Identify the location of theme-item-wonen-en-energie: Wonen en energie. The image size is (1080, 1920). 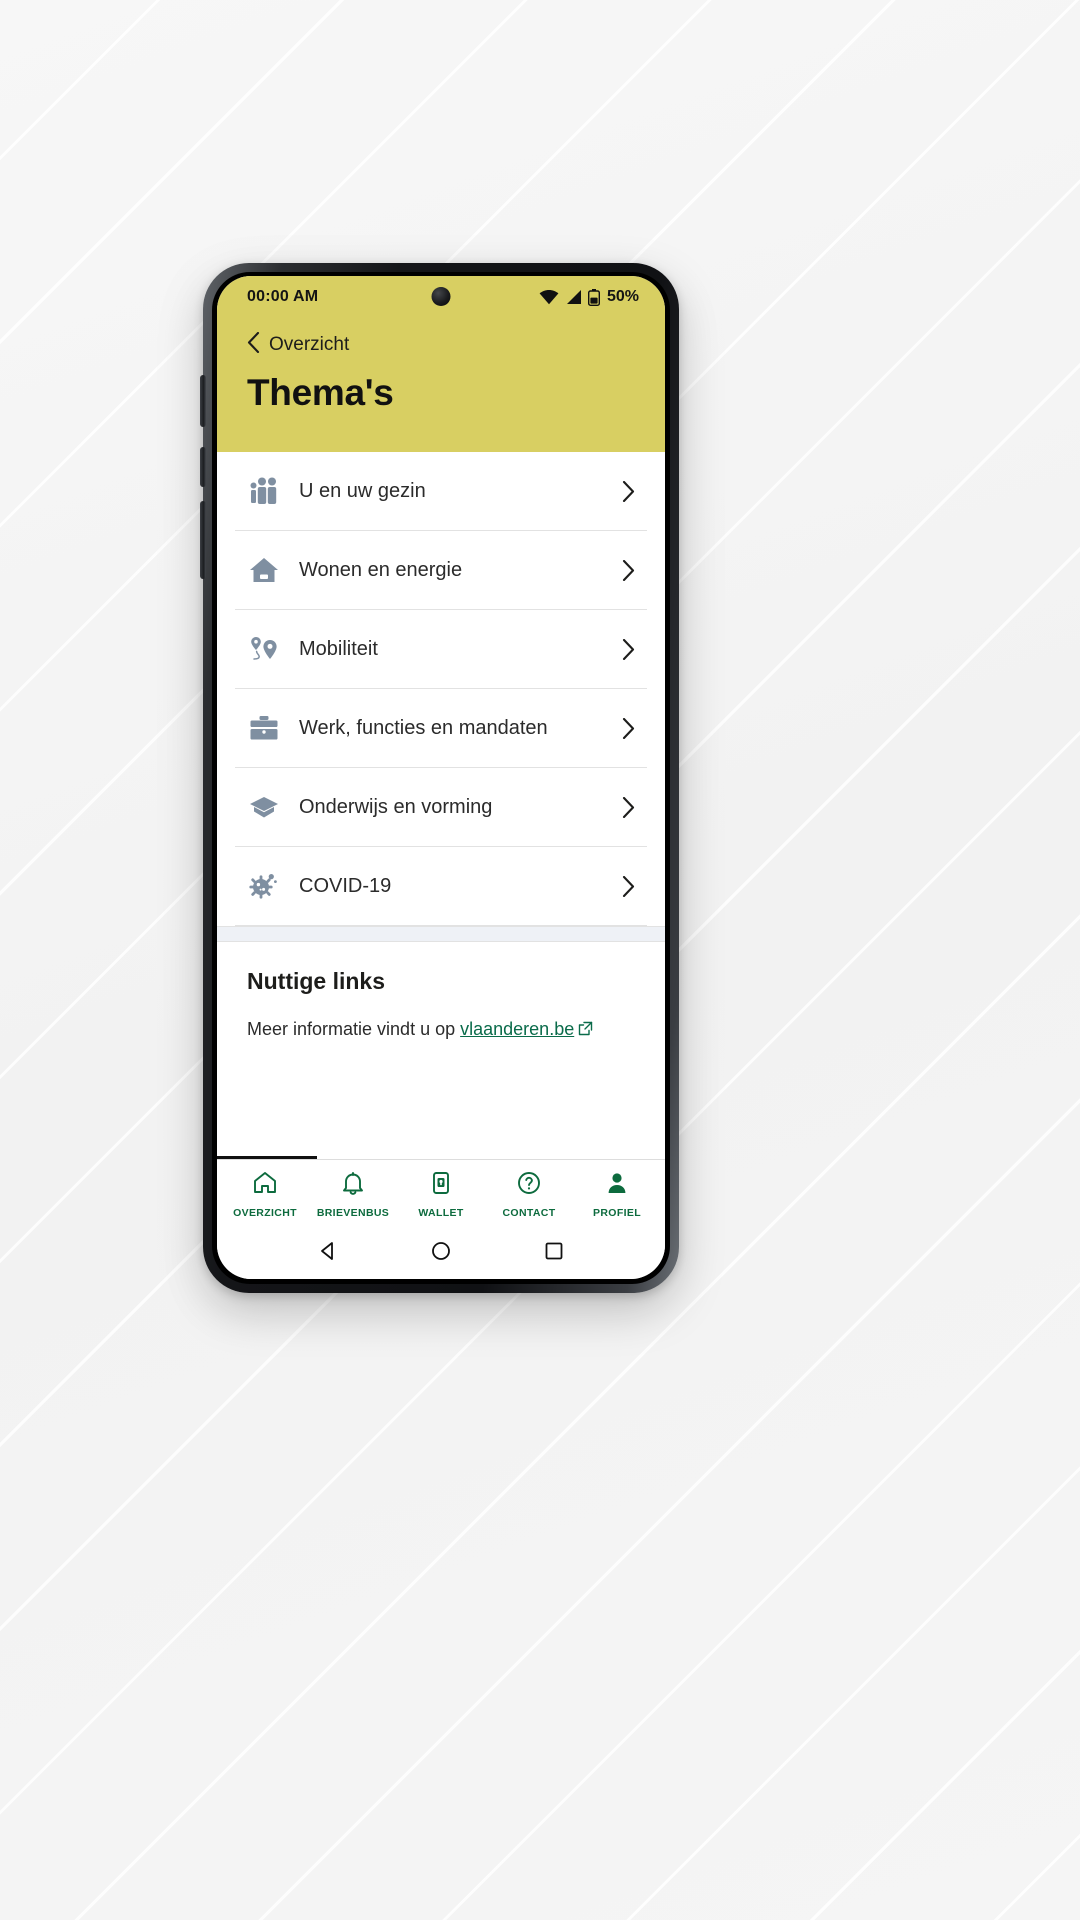
(441, 570).